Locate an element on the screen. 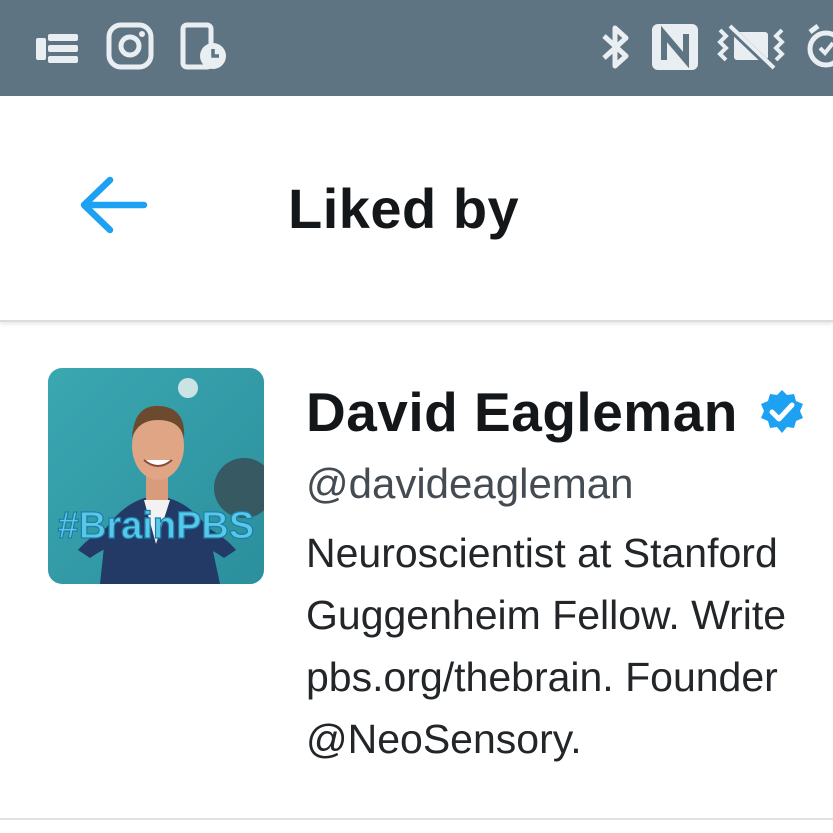 The height and width of the screenshot is (833, 833). user-name: David Eagleman is located at coordinates (522, 412).